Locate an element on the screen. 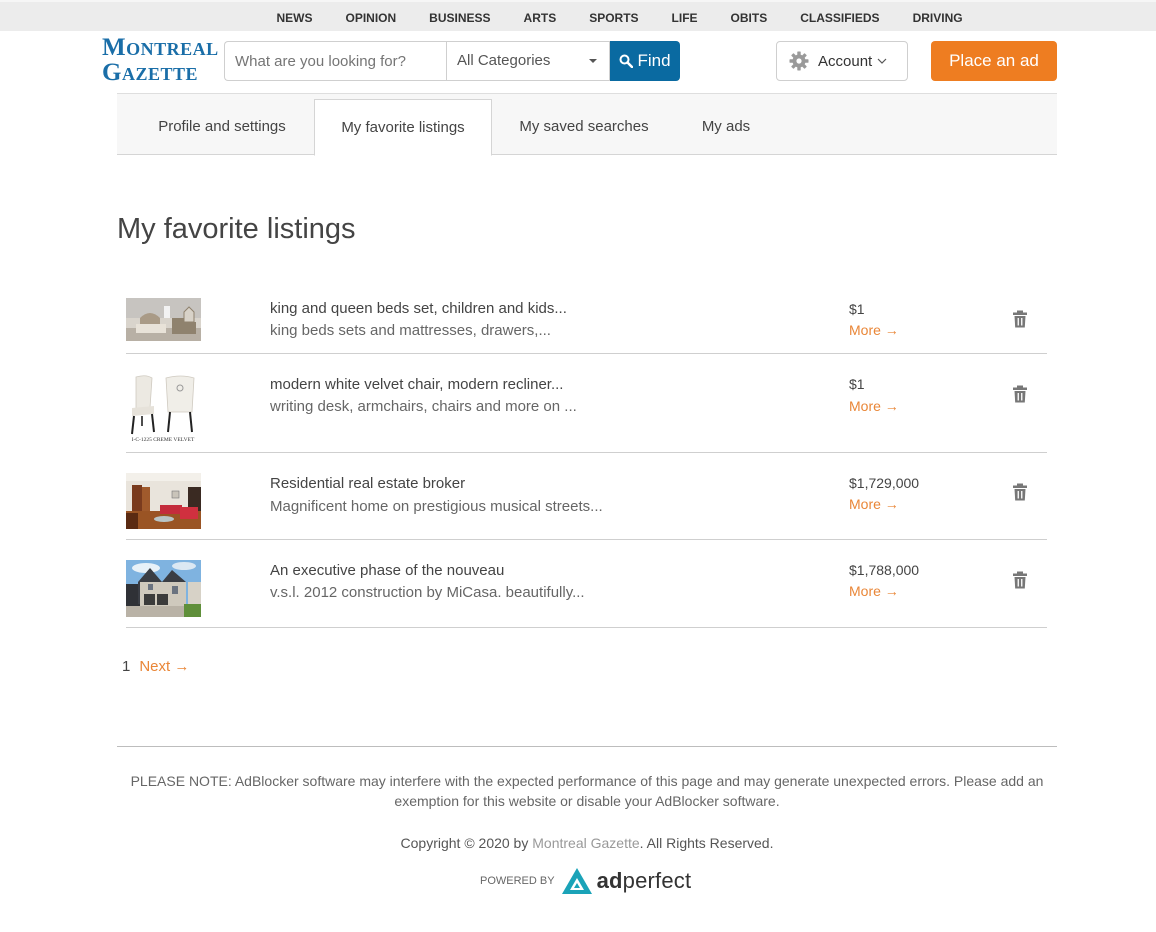 The height and width of the screenshot is (932, 1156). category-select: All Categories is located at coordinates (528, 61).